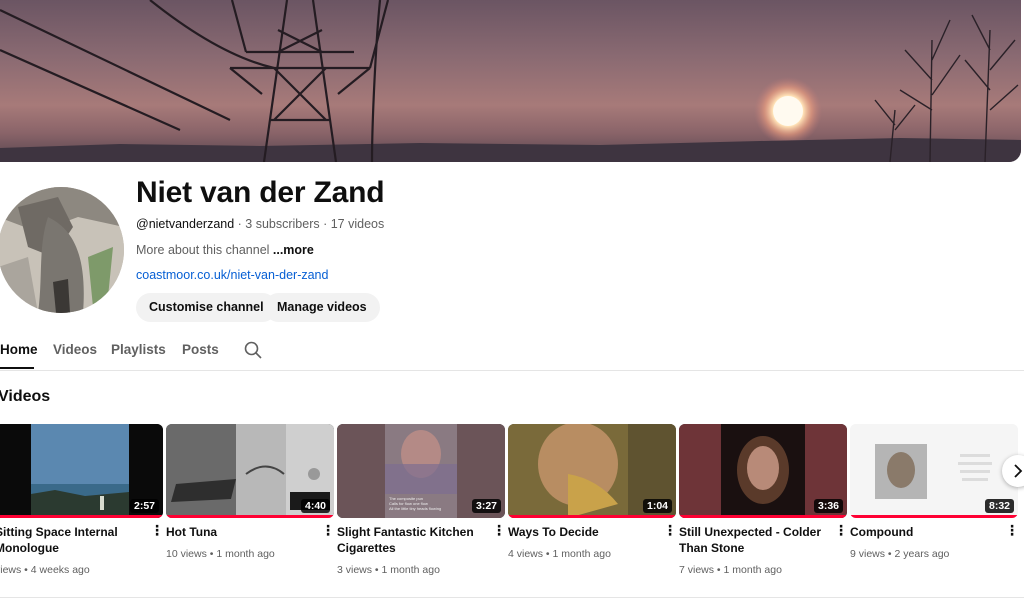 The height and width of the screenshot is (598, 1024). I want to click on upload-age: 4 weeks ago, so click(60, 570).